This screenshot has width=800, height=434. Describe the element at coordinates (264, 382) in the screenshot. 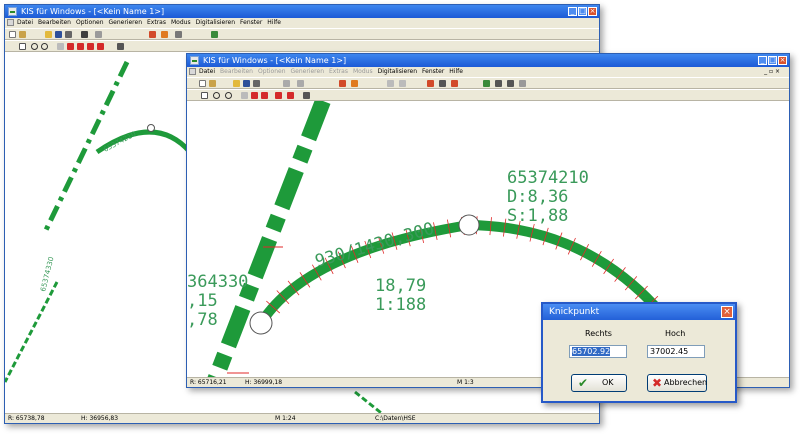

I see `status-hoch: H: 36999,18` at that location.